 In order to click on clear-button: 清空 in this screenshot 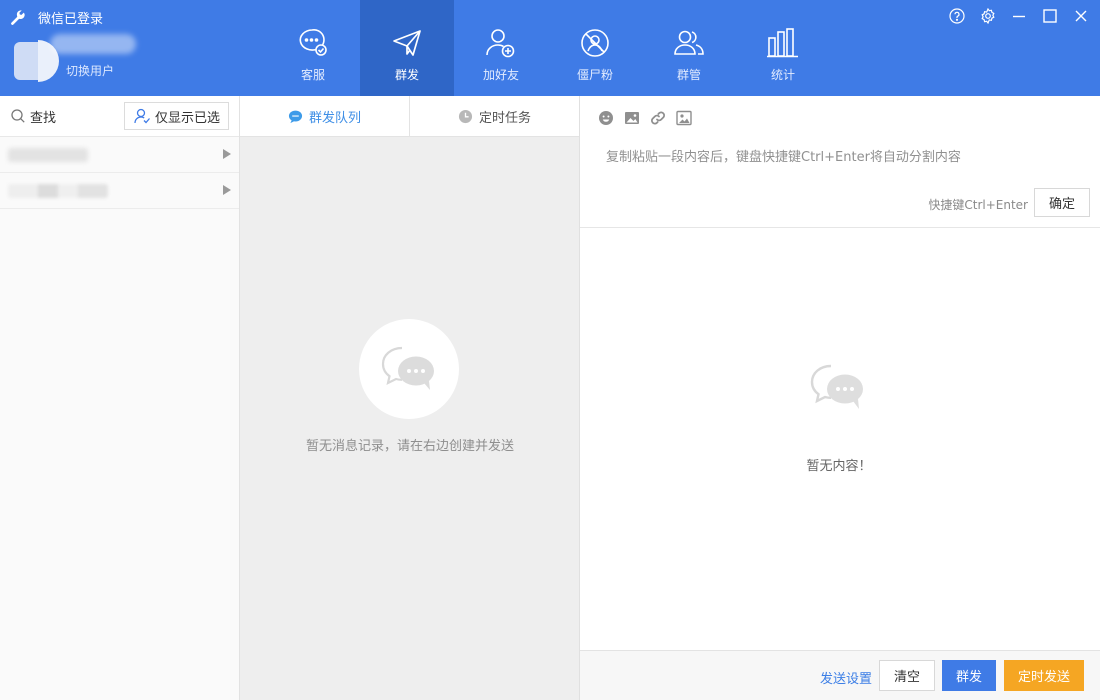, I will do `click(907, 675)`.